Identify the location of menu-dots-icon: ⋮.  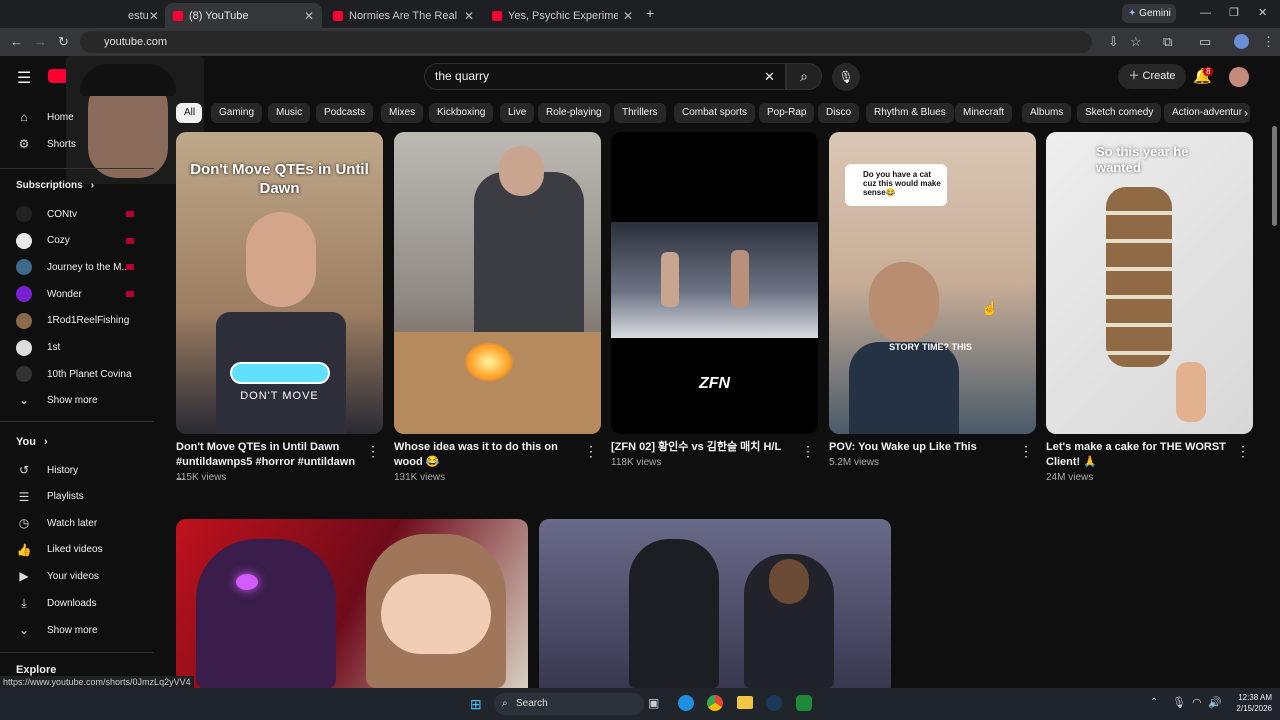
(1268, 42).